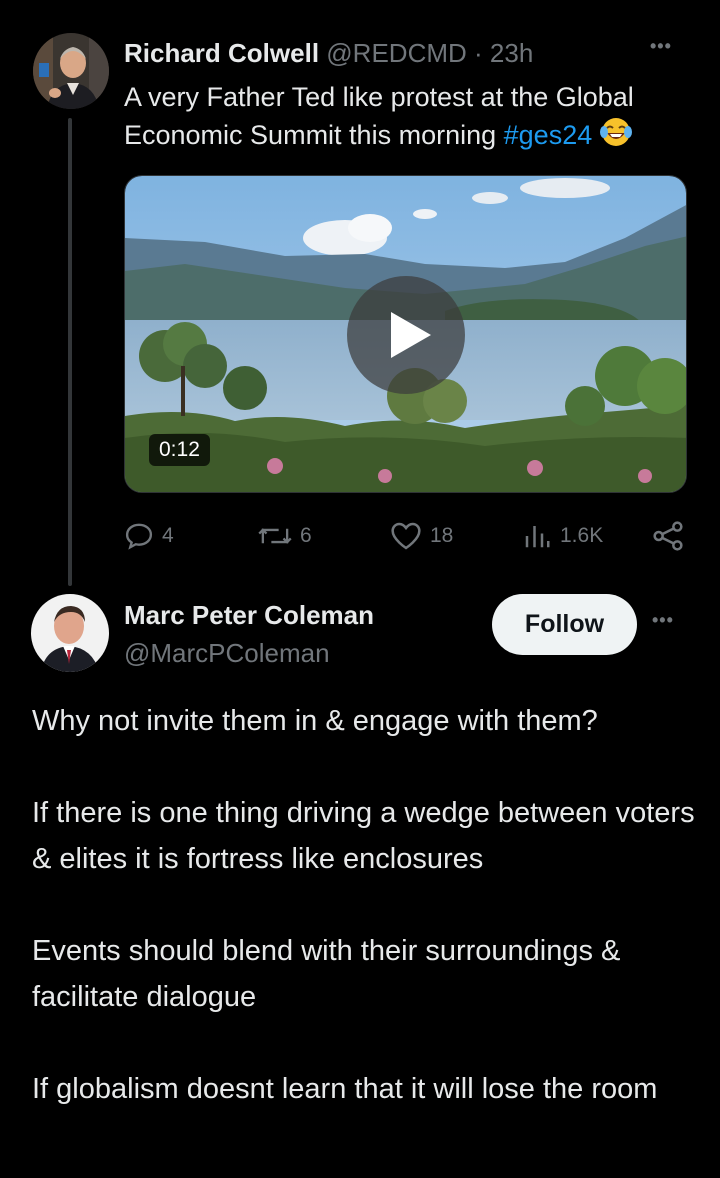  Describe the element at coordinates (411, 335) in the screenshot. I see `play-icon` at that location.